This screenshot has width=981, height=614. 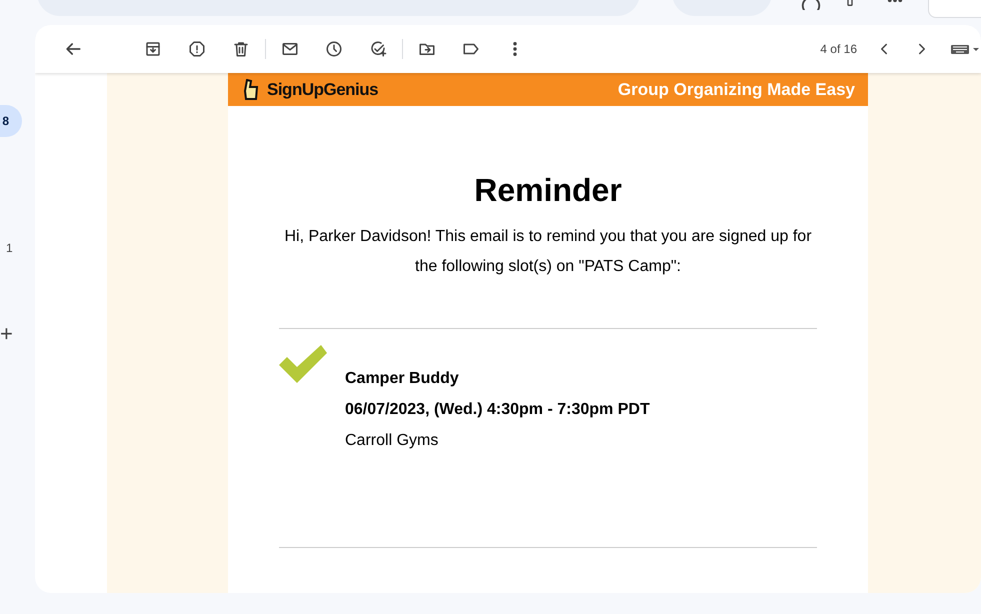 I want to click on archive-icon, so click(x=153, y=49).